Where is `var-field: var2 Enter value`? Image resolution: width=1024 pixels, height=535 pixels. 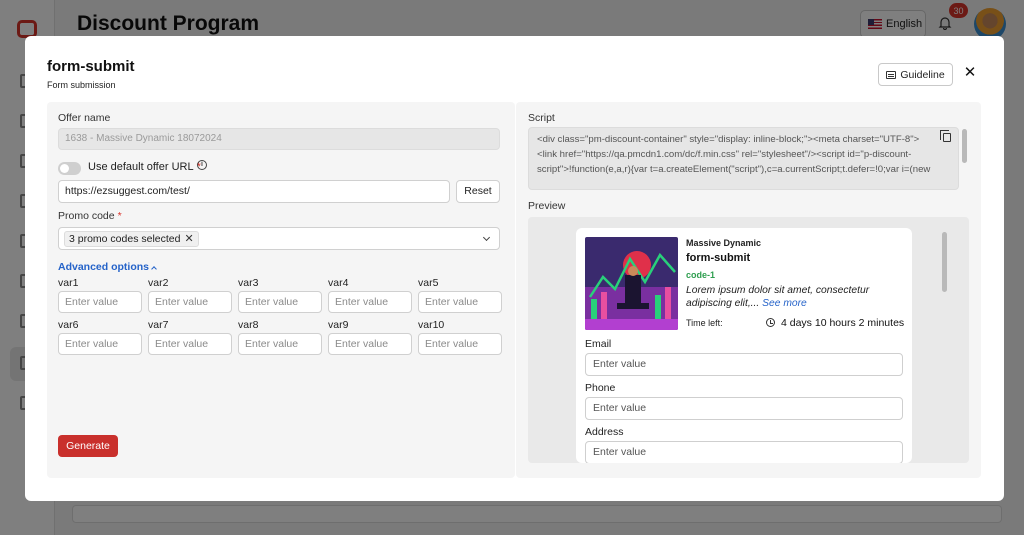
var-field: var2 Enter value is located at coordinates (190, 295).